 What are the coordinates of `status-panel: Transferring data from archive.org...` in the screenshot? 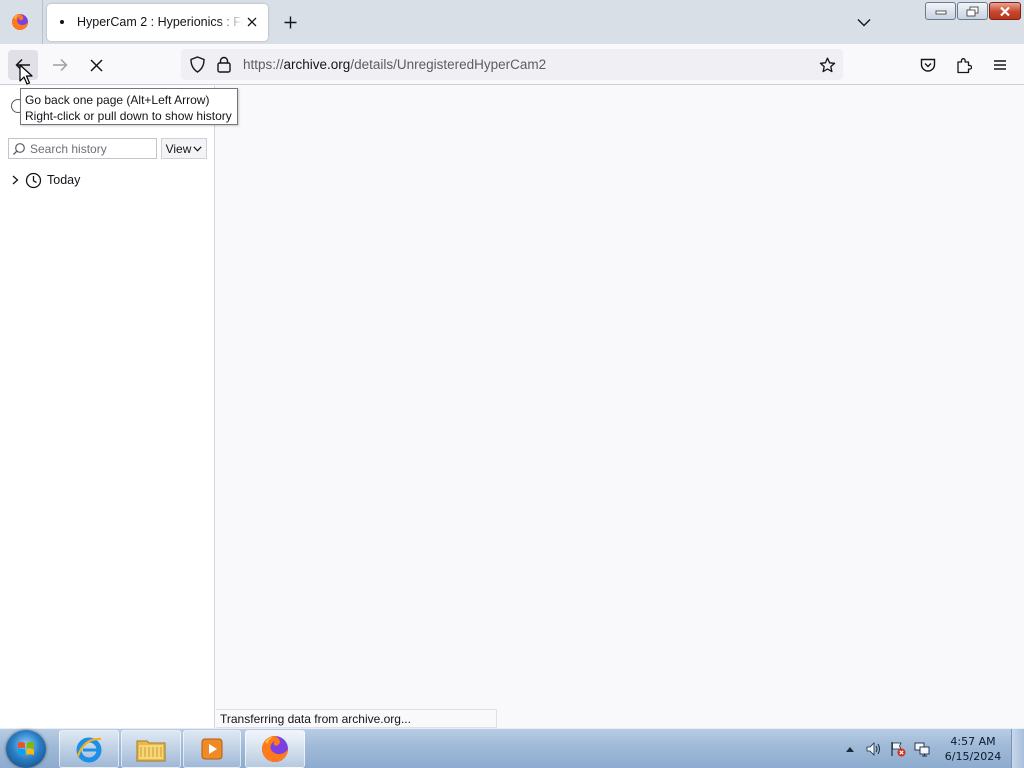 It's located at (356, 718).